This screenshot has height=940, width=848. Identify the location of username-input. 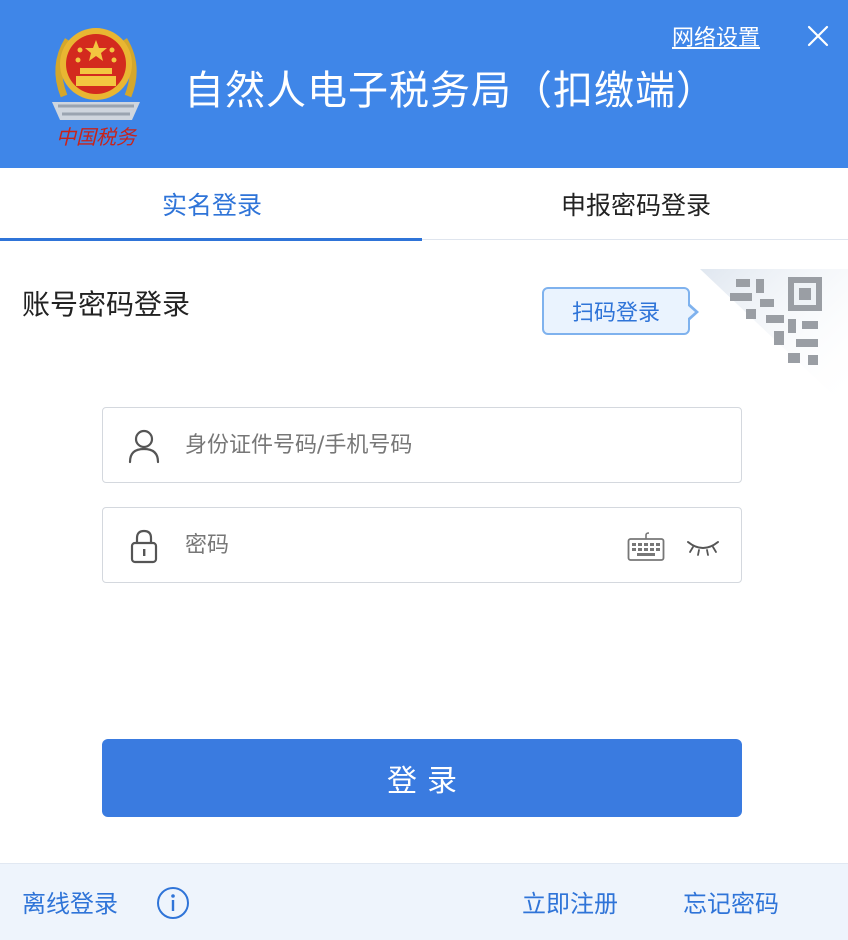
(395, 445).